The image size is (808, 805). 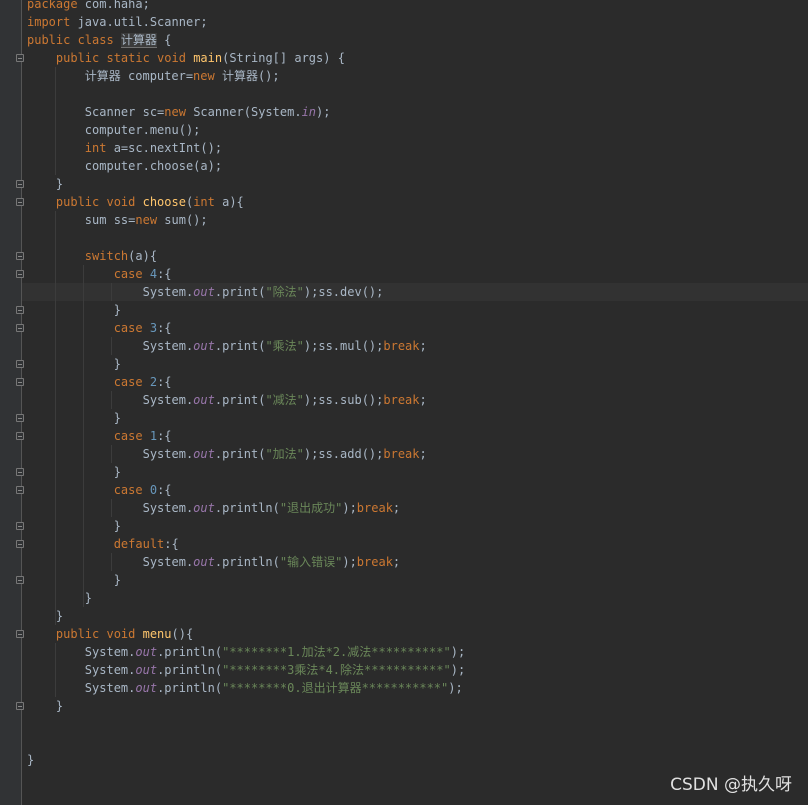 What do you see at coordinates (233, 202) in the screenshot?
I see `code-token: a){` at bounding box center [233, 202].